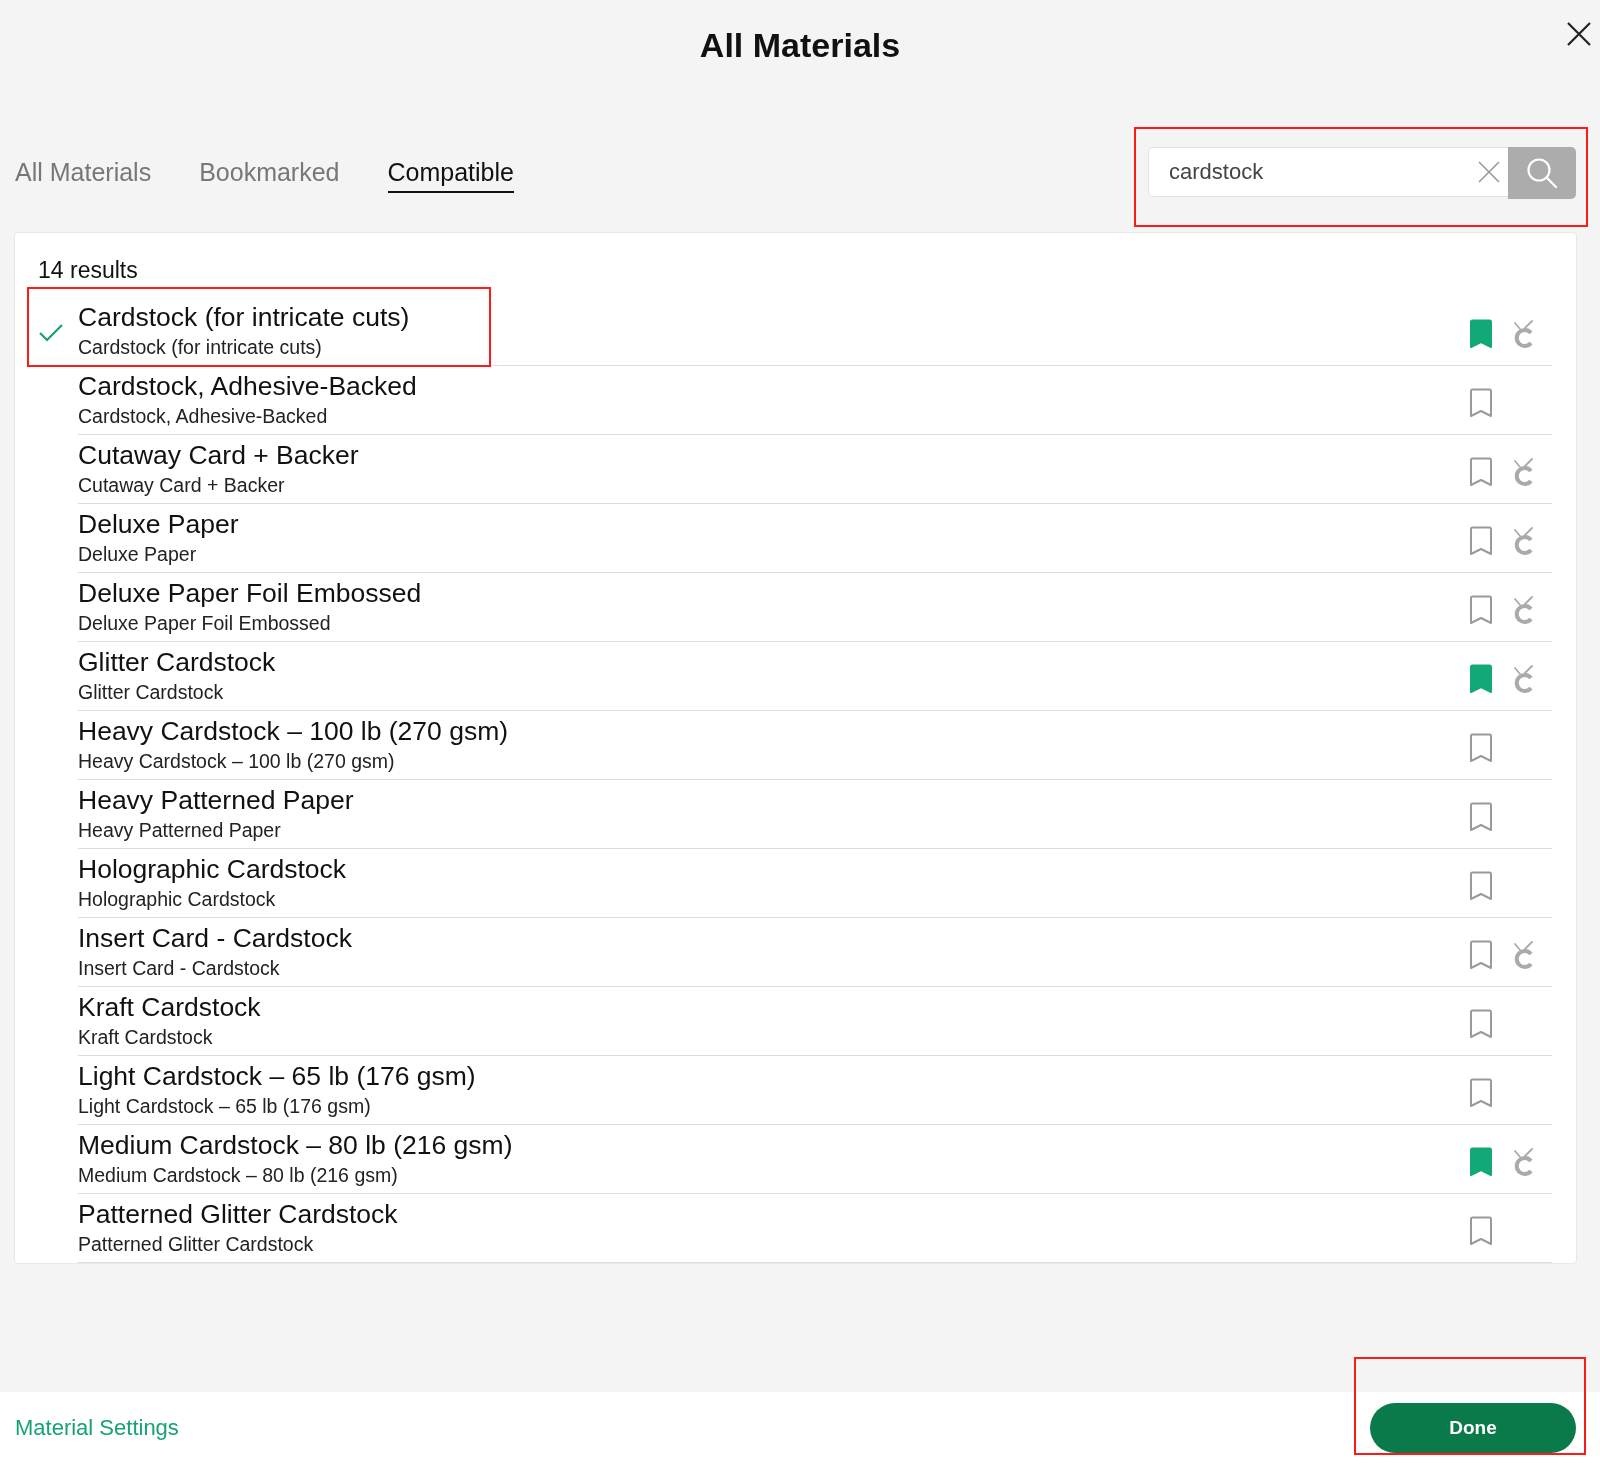 This screenshot has width=1600, height=1464. Describe the element at coordinates (247, 386) in the screenshot. I see `material-title: Cardstock, Adhesive-Backed` at that location.